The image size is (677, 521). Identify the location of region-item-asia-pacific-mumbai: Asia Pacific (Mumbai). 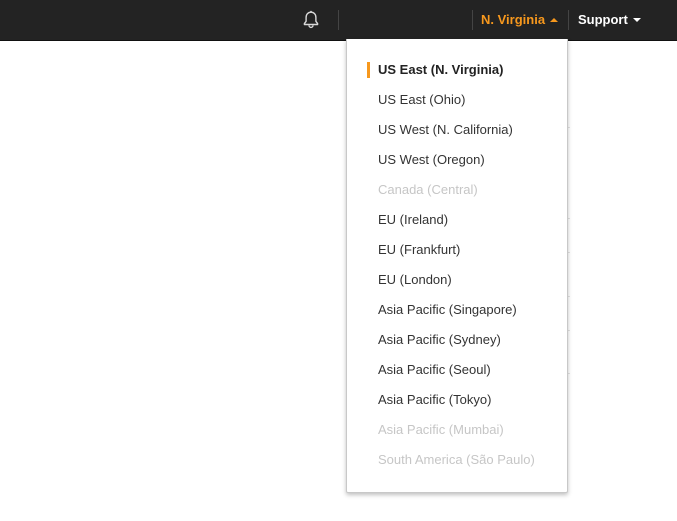
(457, 430).